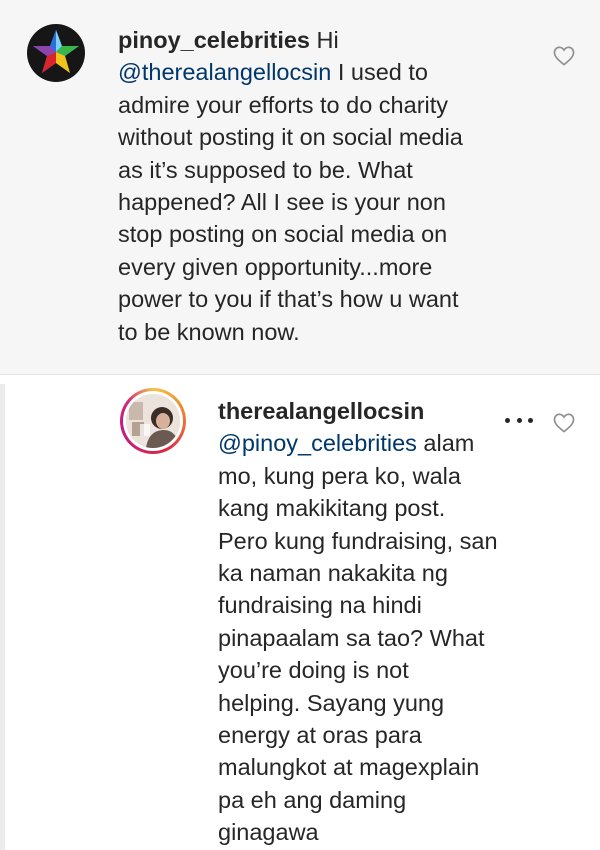 Image resolution: width=600 pixels, height=850 pixels. I want to click on comment-line: you’re doing is not, so click(313, 670).